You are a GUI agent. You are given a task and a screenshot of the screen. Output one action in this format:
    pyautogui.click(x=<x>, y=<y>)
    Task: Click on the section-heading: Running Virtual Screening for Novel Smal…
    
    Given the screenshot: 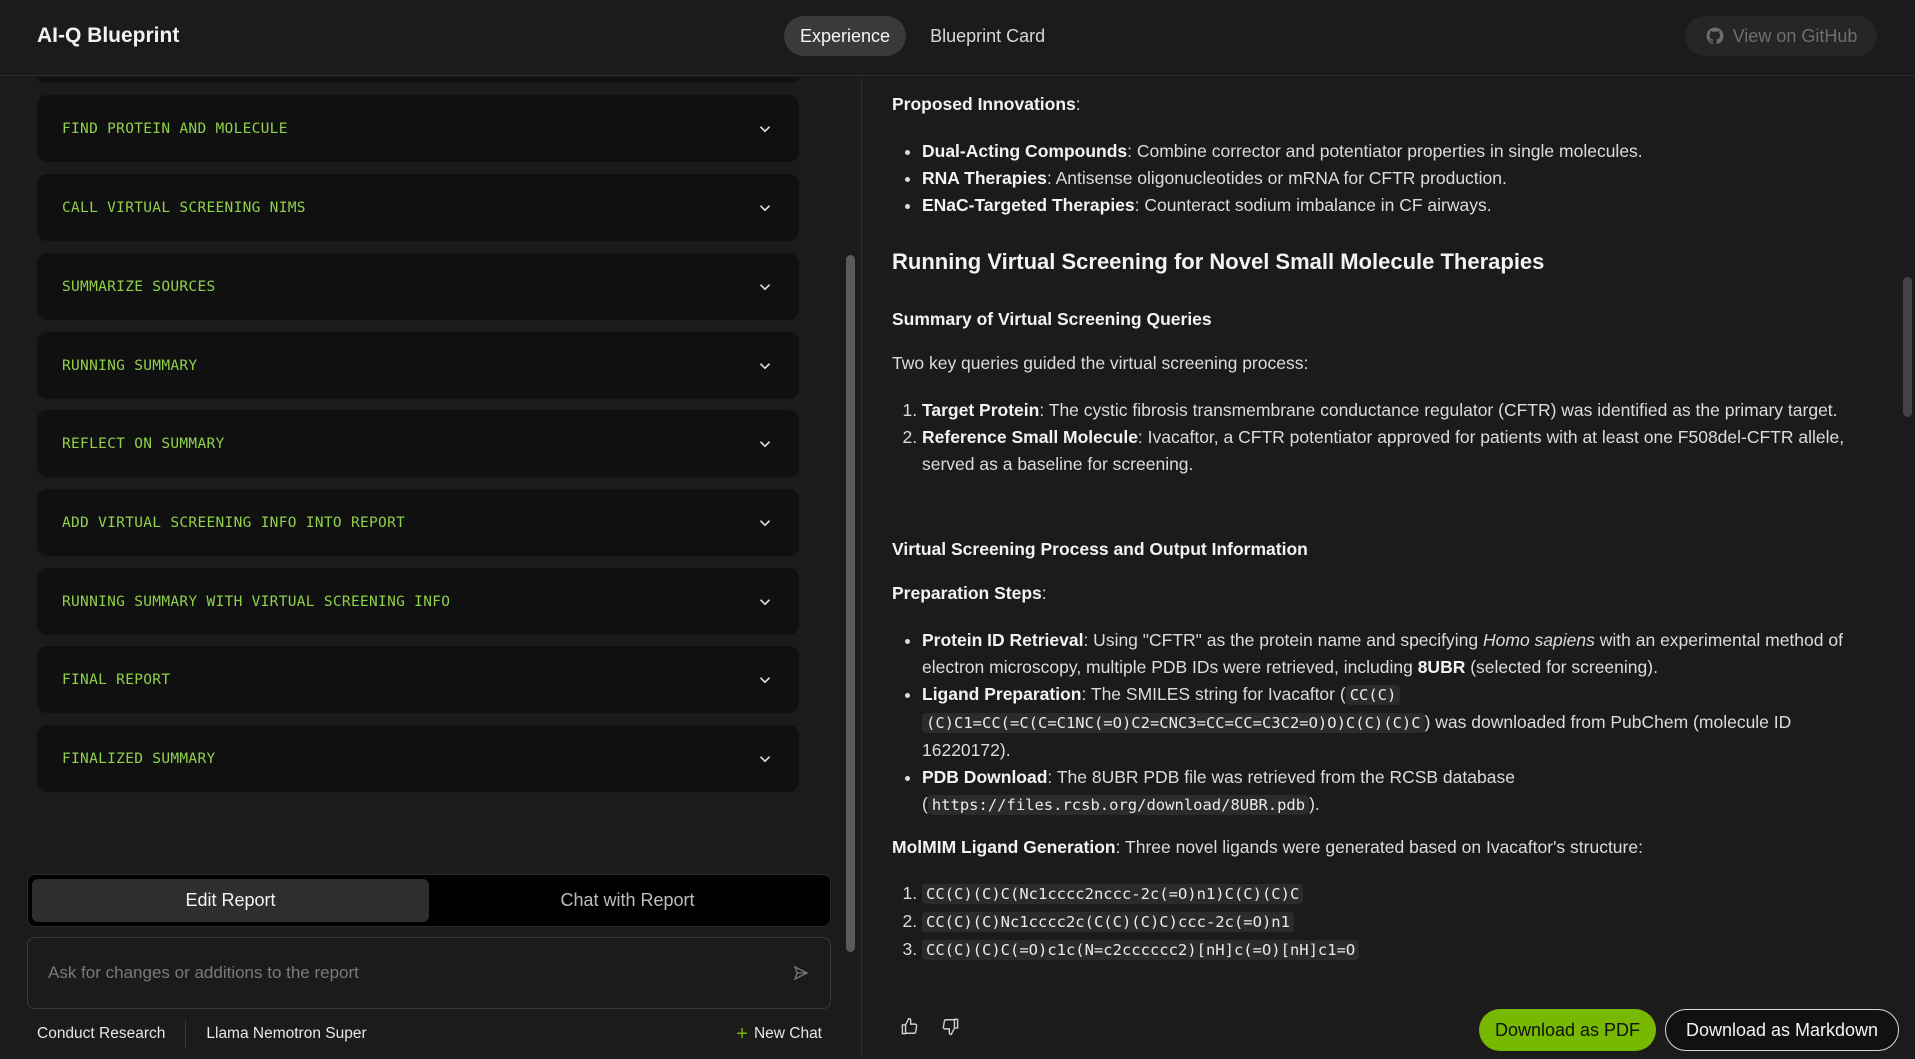 What is the action you would take?
    pyautogui.click(x=1218, y=261)
    